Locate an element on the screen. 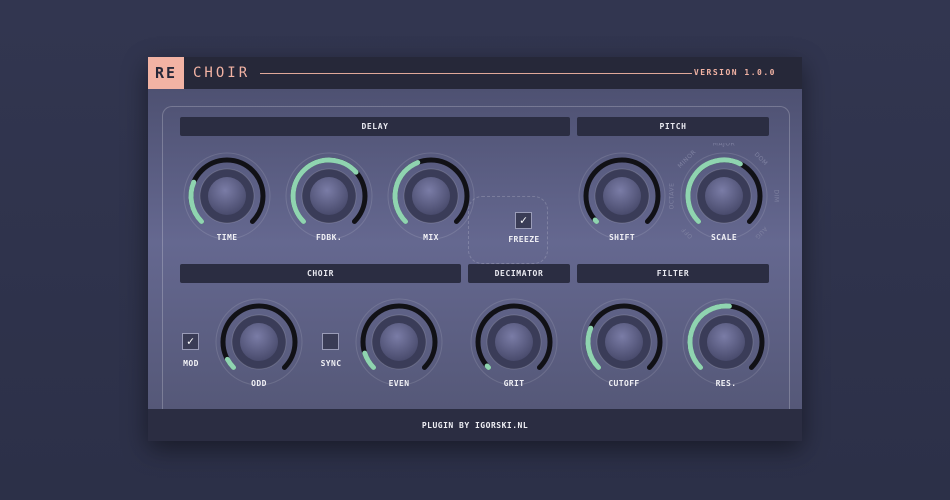 This screenshot has width=950, height=500. time-value-arc is located at coordinates (196, 201).